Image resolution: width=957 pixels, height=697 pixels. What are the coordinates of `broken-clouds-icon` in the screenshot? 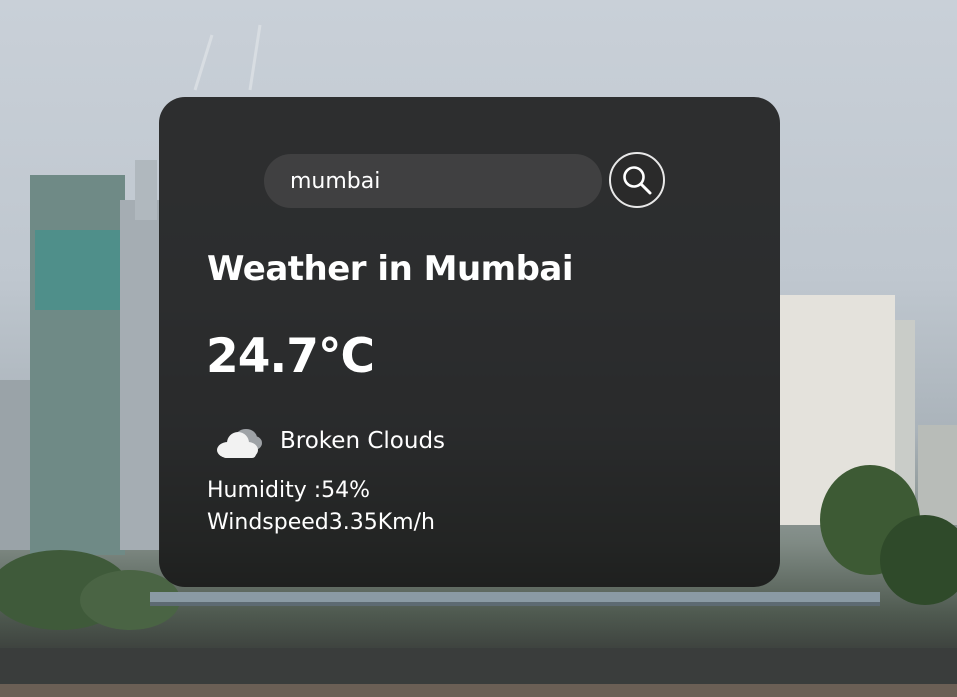 It's located at (239, 443).